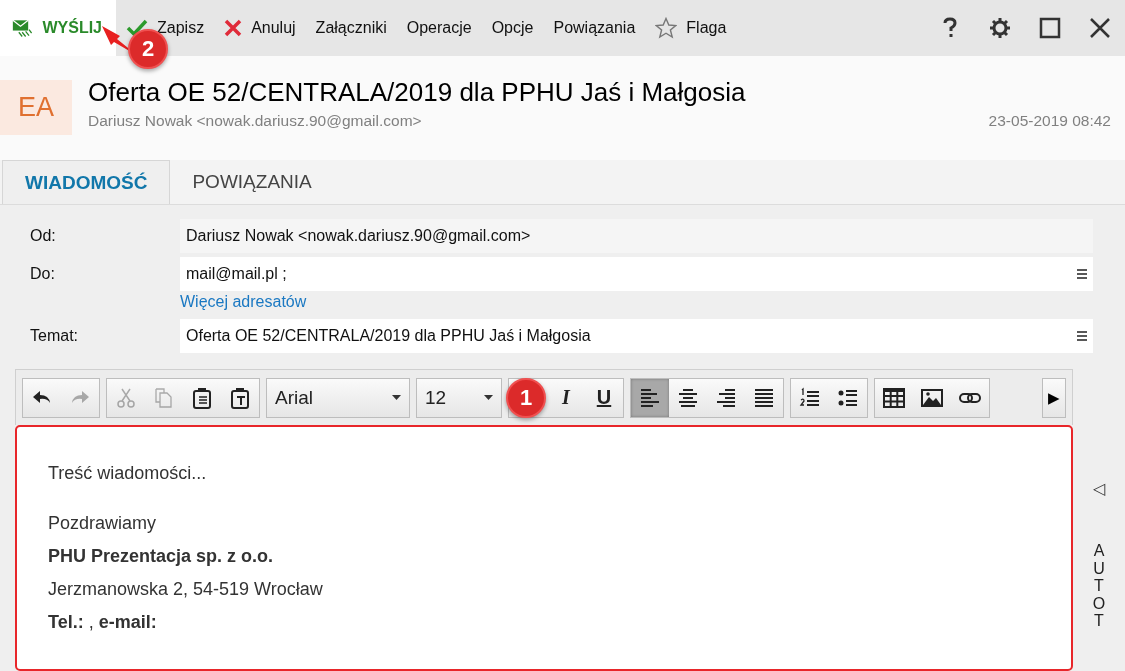 This screenshot has width=1125, height=671. Describe the element at coordinates (1099, 586) in the screenshot. I see `side-panel-label: AUTOT` at that location.